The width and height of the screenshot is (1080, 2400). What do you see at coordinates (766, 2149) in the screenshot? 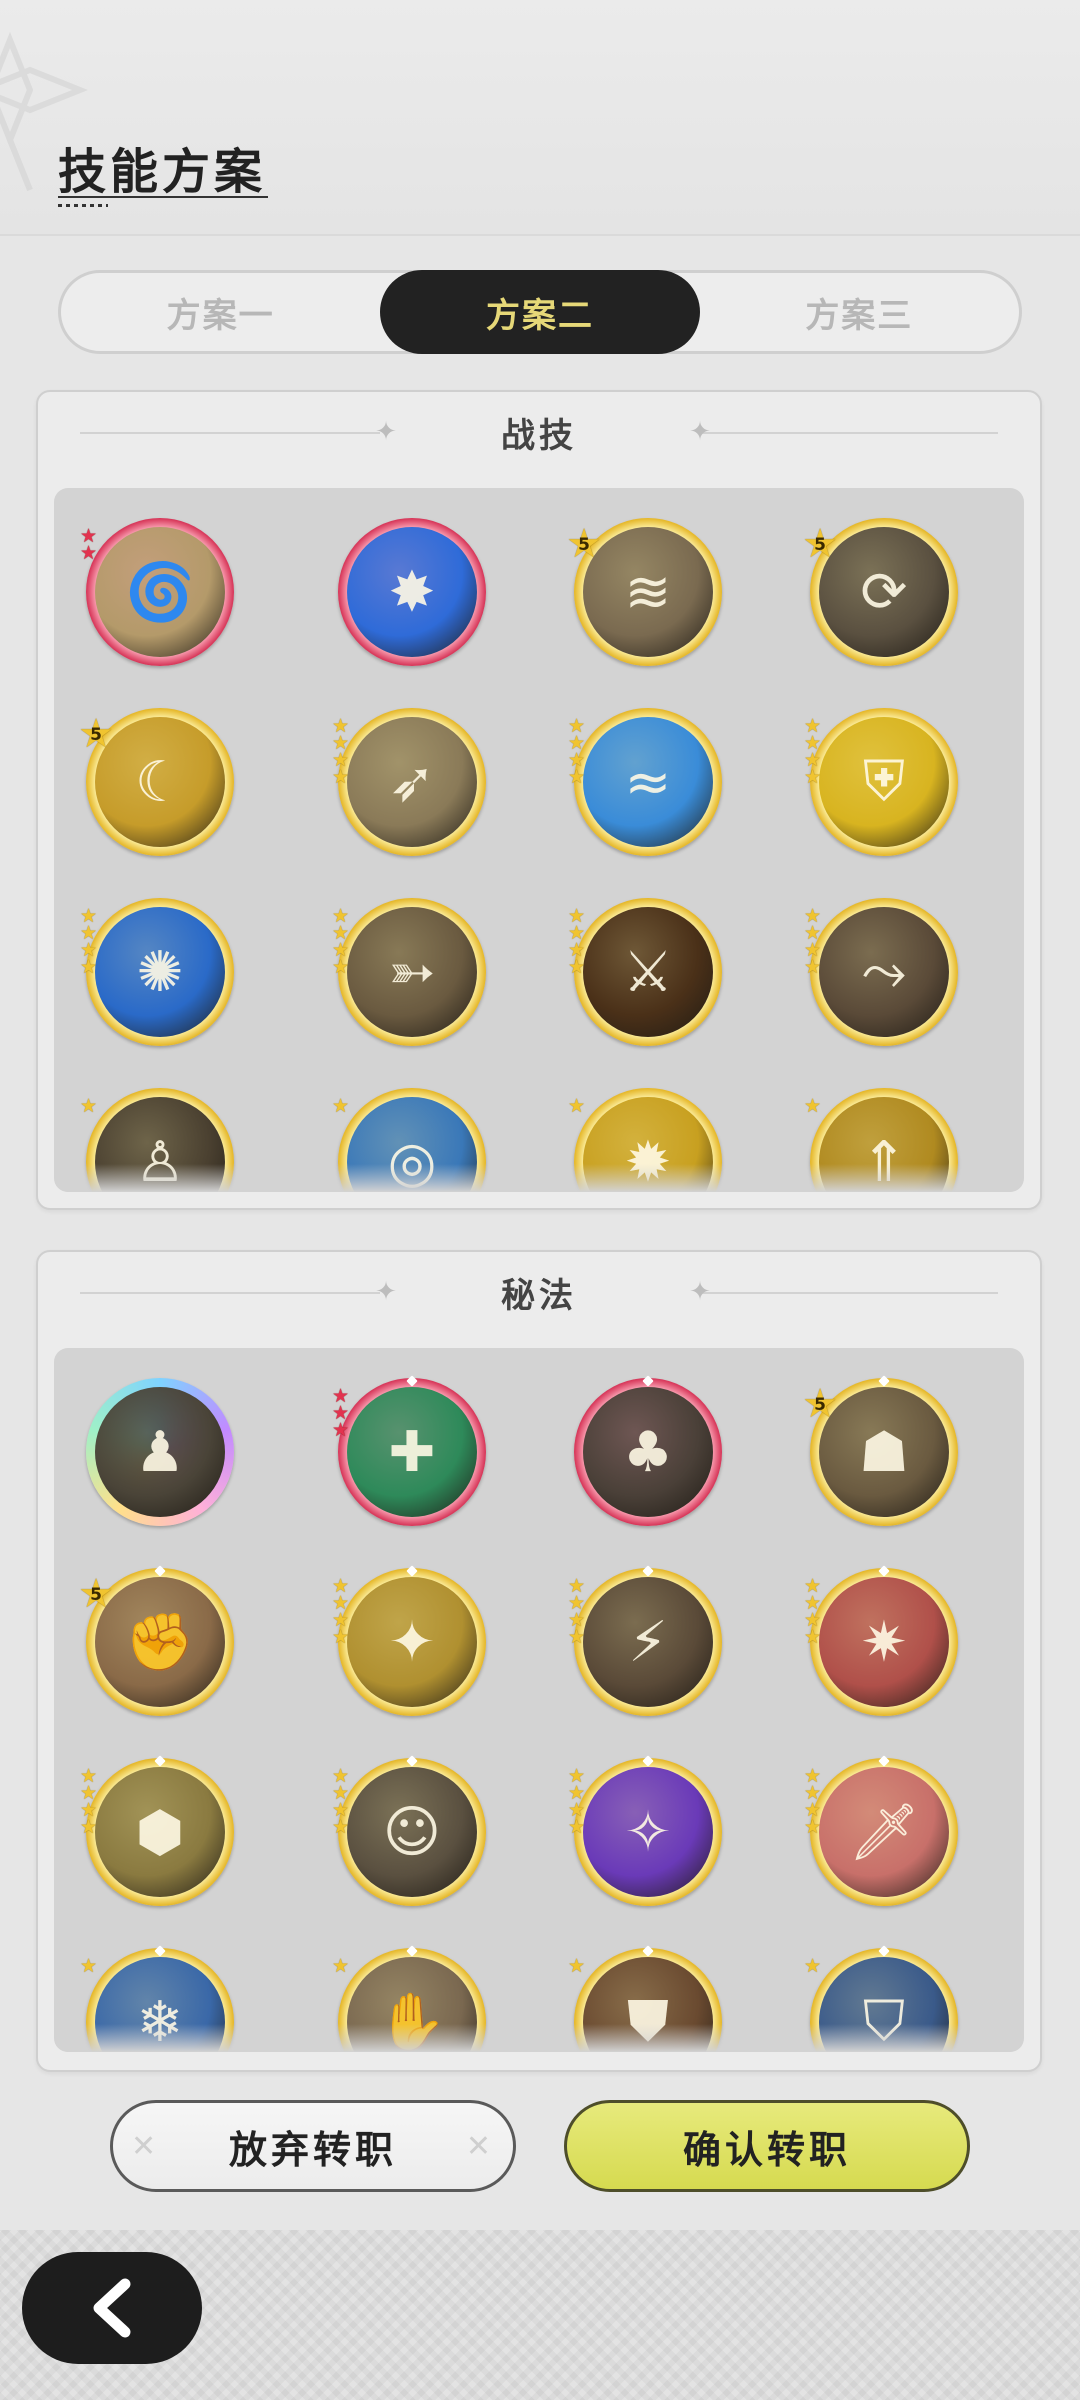
I see `confirm-button-label: 确认转职` at bounding box center [766, 2149].